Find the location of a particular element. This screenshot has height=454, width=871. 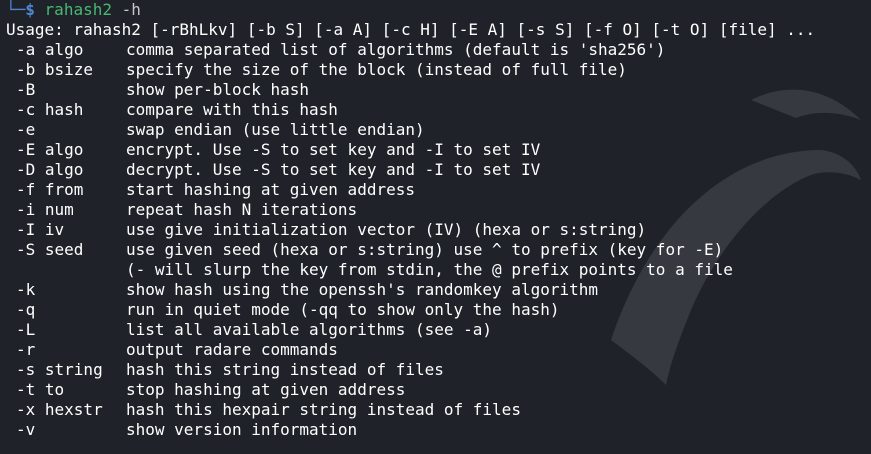

prompt-command: rahash2 is located at coordinates (78, 9).